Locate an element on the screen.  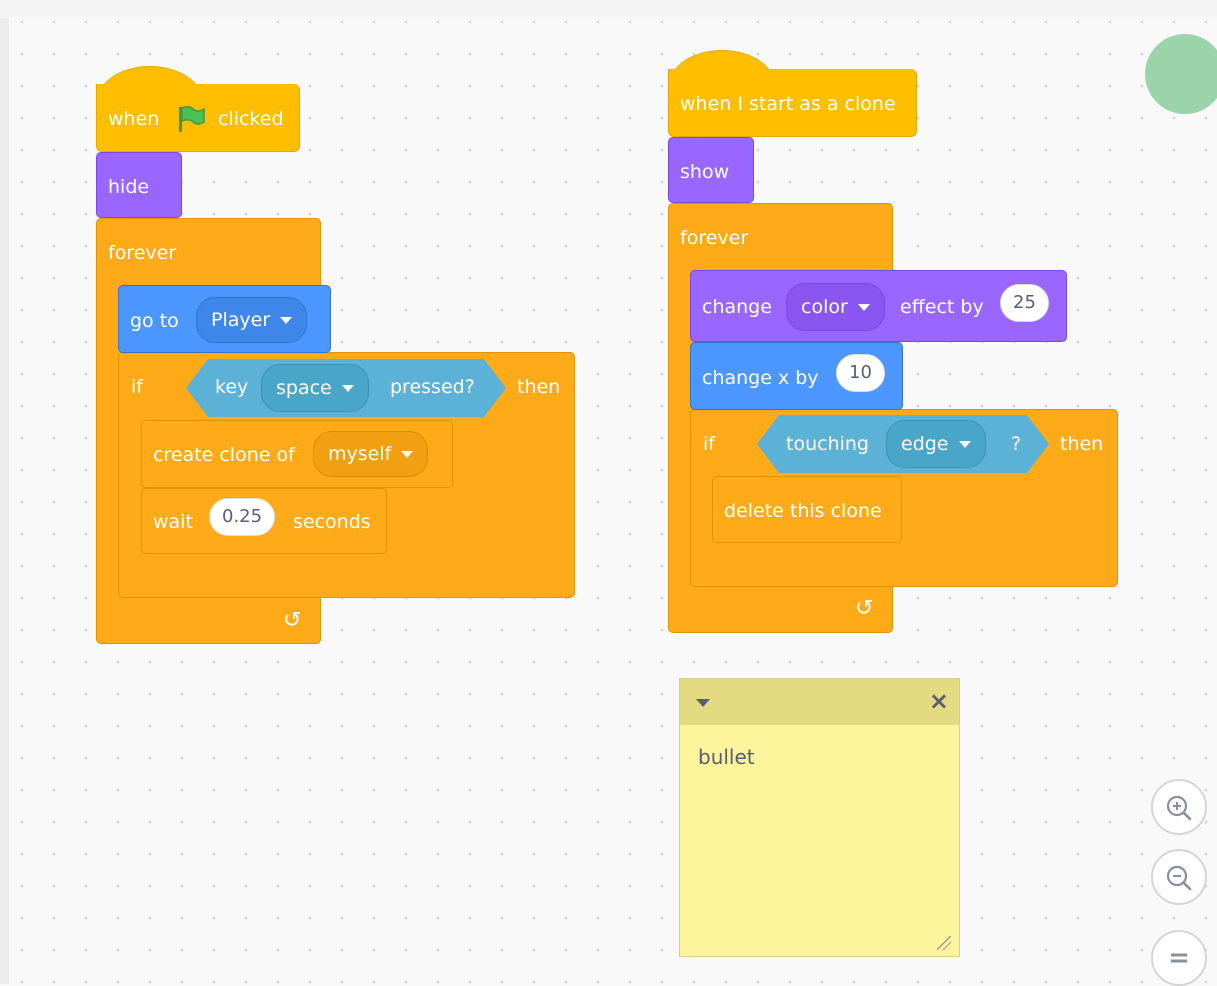
clone-target-dropdown: myself is located at coordinates (371, 454).